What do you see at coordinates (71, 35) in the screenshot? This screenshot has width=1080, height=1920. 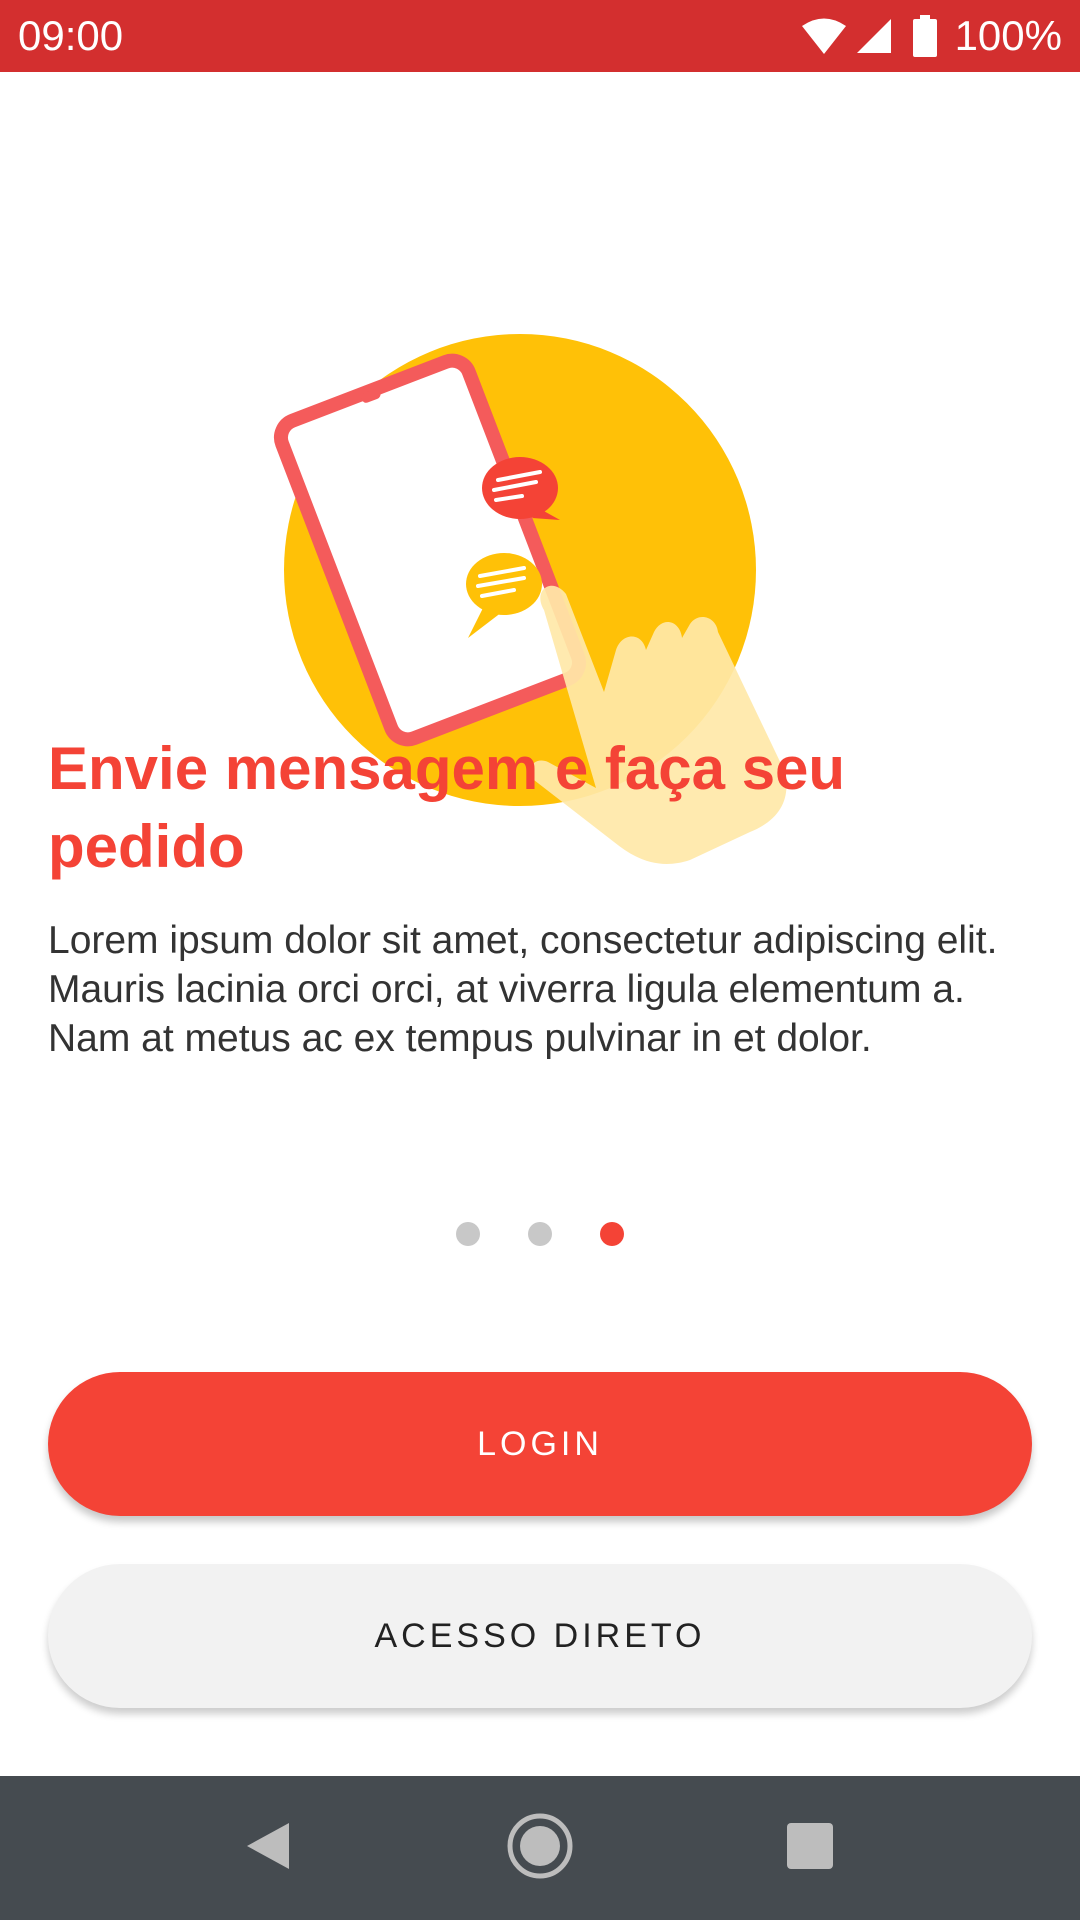 I see `status-time: 09:00` at bounding box center [71, 35].